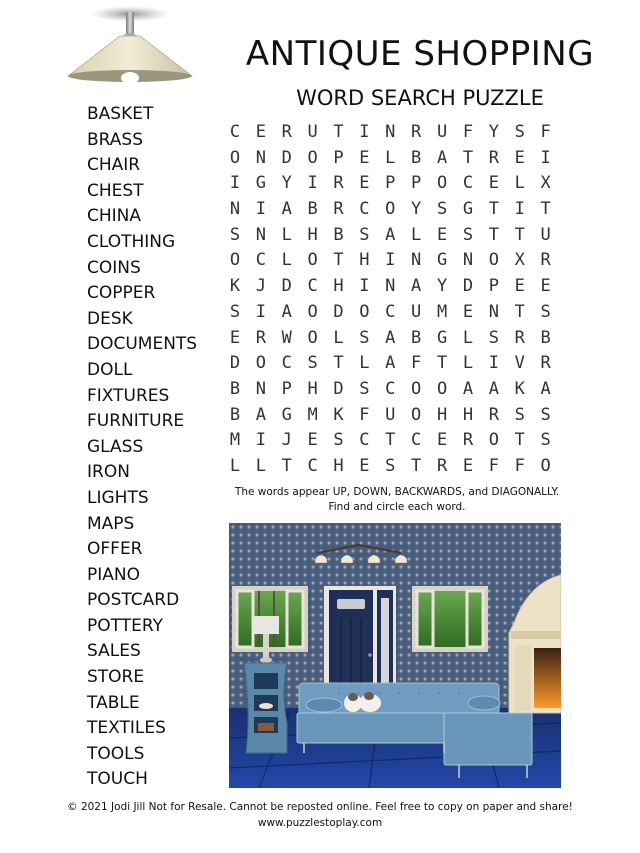 The image size is (640, 853). Describe the element at coordinates (494, 287) in the screenshot. I see `grid-letter: P` at that location.